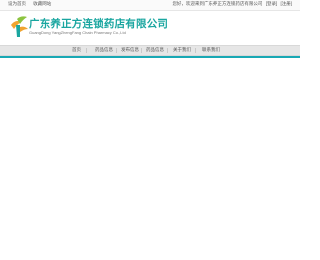  I want to click on nav-item-contact-us: 联系我们, so click(211, 50).